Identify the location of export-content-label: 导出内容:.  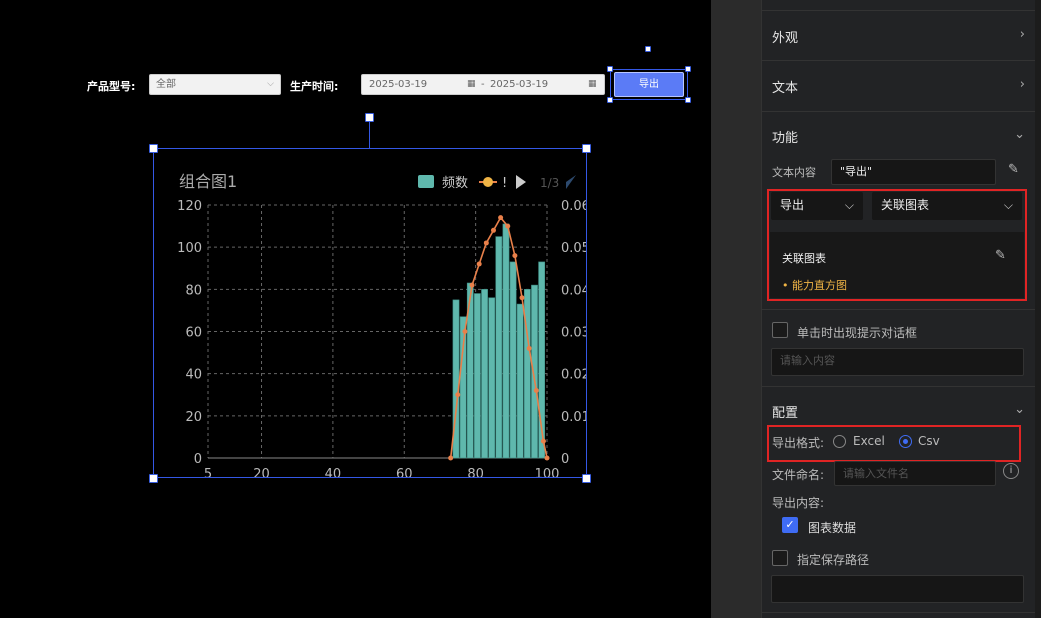
(798, 503).